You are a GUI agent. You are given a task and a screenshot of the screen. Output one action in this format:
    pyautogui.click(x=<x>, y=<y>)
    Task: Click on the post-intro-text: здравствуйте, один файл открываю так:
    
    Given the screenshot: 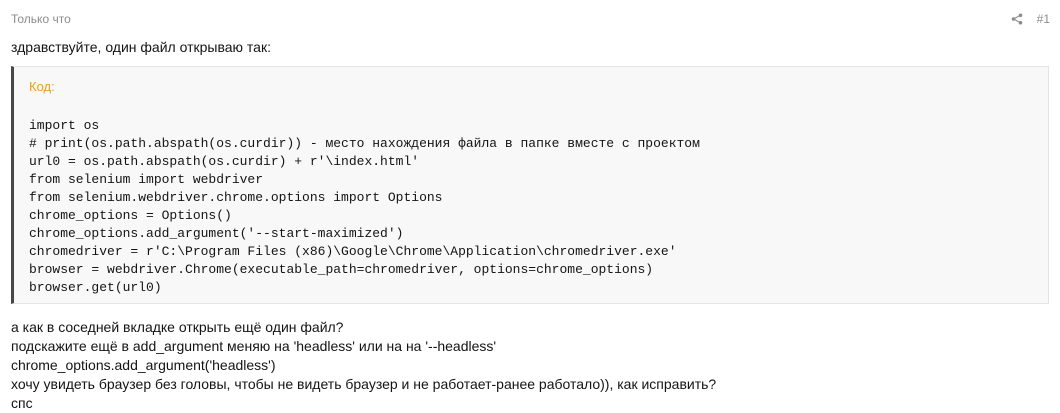 What is the action you would take?
    pyautogui.click(x=141, y=47)
    